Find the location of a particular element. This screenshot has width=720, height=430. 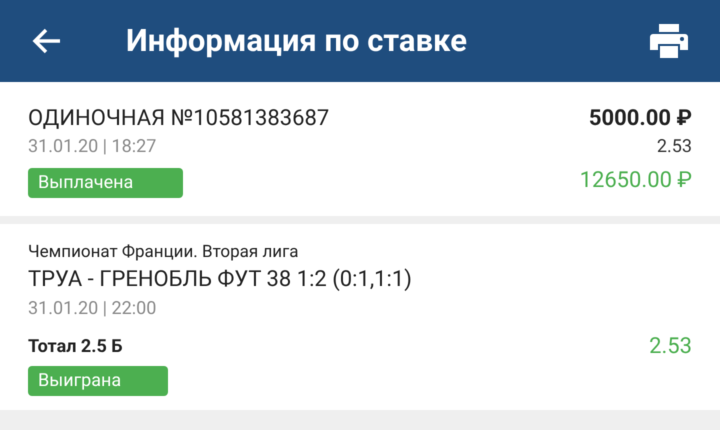

back-arrow-icon is located at coordinates (47, 41).